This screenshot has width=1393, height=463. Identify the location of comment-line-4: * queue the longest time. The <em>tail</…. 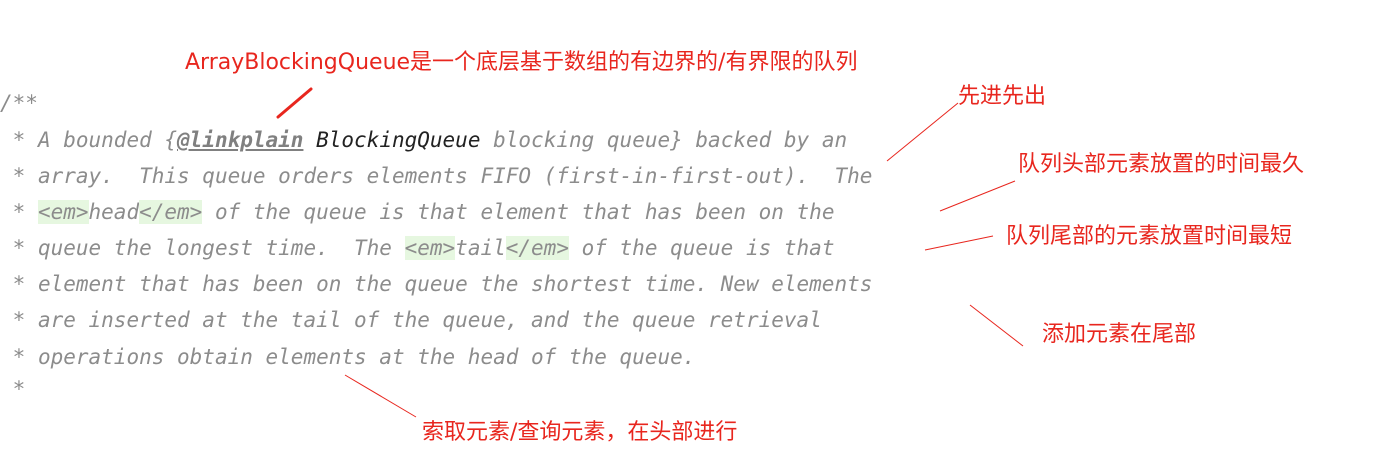
(417, 248).